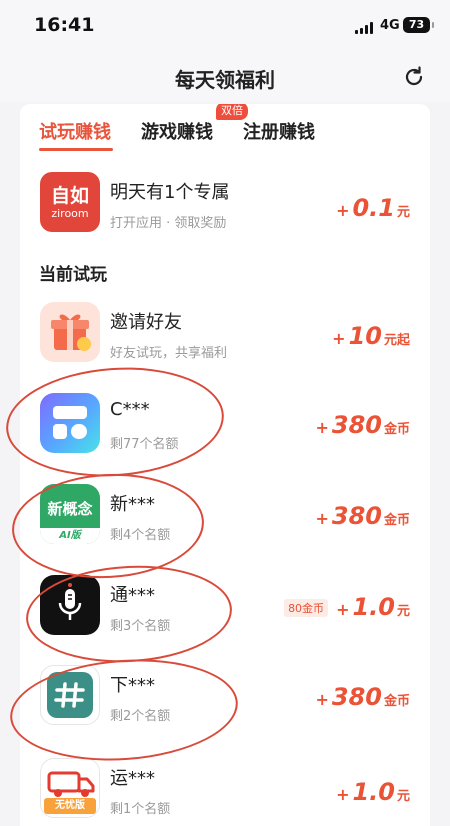 The height and width of the screenshot is (826, 450). What do you see at coordinates (225, 80) in the screenshot?
I see `page-title: 每天领福利` at bounding box center [225, 80].